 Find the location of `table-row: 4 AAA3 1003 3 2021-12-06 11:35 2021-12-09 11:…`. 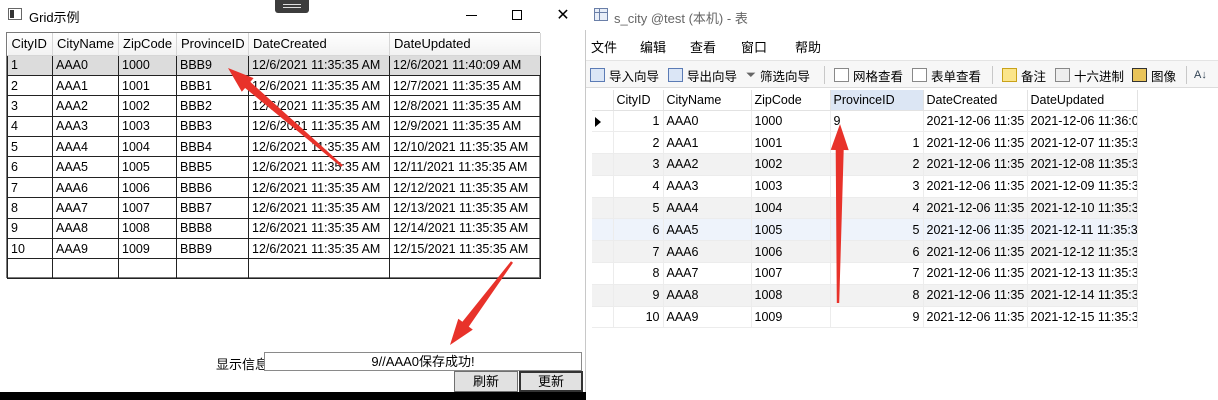

table-row: 4 AAA3 1003 3 2021-12-06 11:35 2021-12-09 11:… is located at coordinates (865, 186).